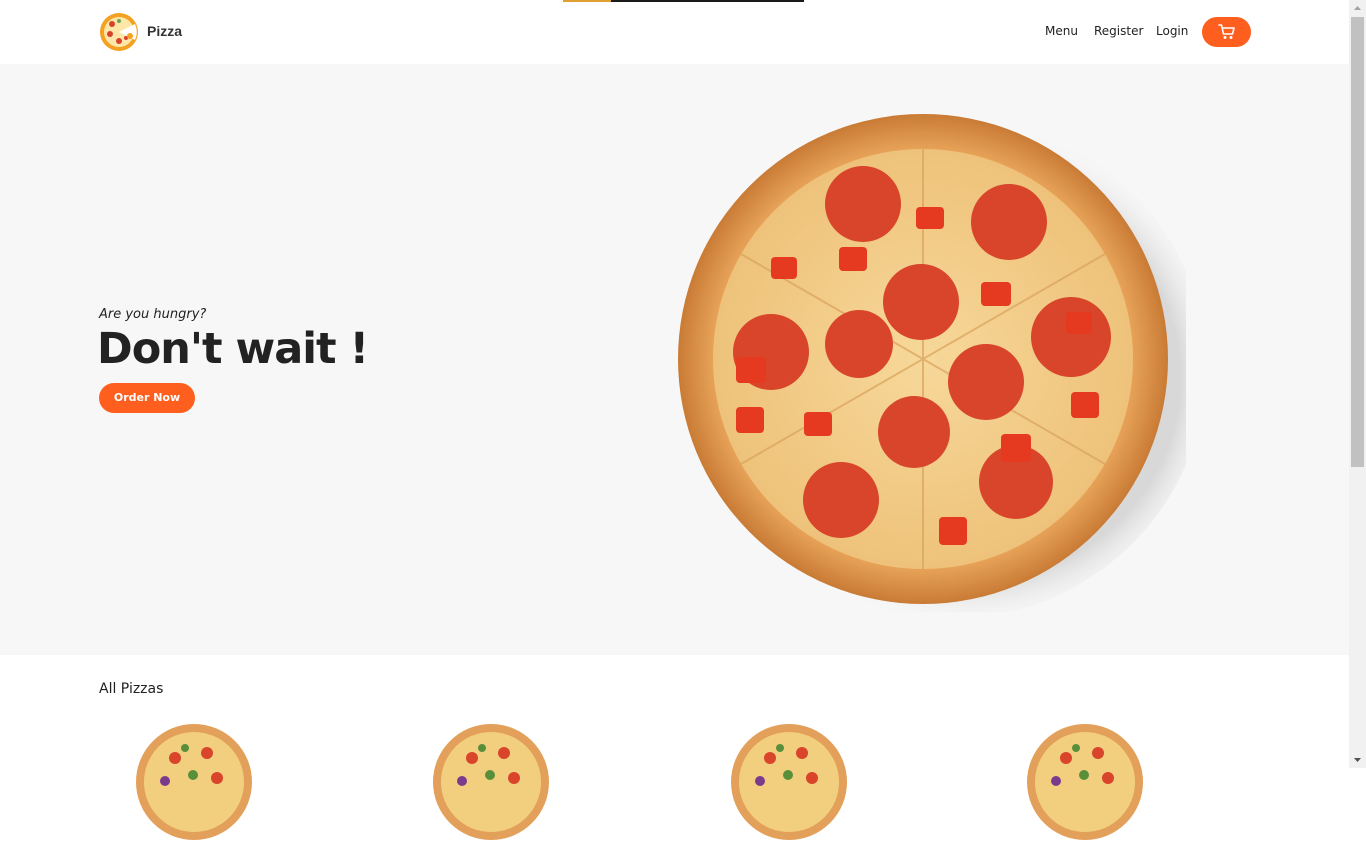  Describe the element at coordinates (1357, 759) in the screenshot. I see `scroll-down-arrow-icon` at that location.